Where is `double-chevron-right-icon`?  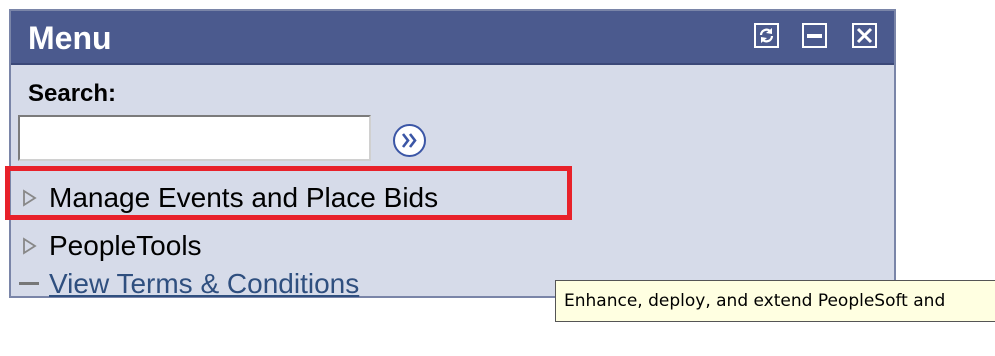
double-chevron-right-icon is located at coordinates (409, 140).